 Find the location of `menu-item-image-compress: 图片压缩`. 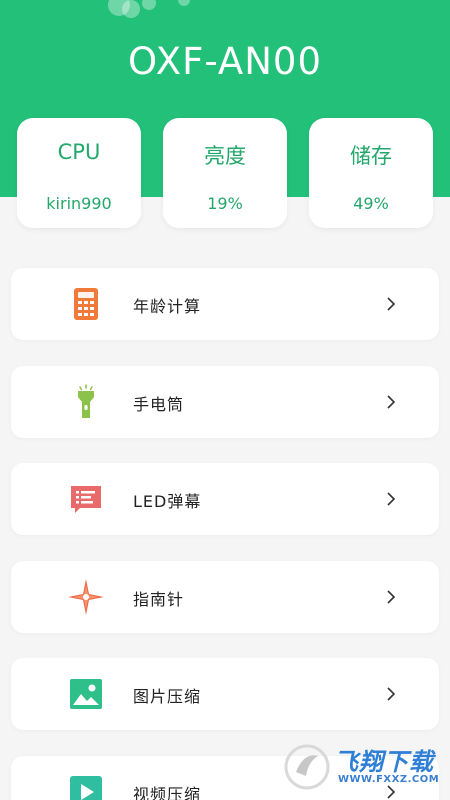

menu-item-image-compress: 图片压缩 is located at coordinates (225, 694).